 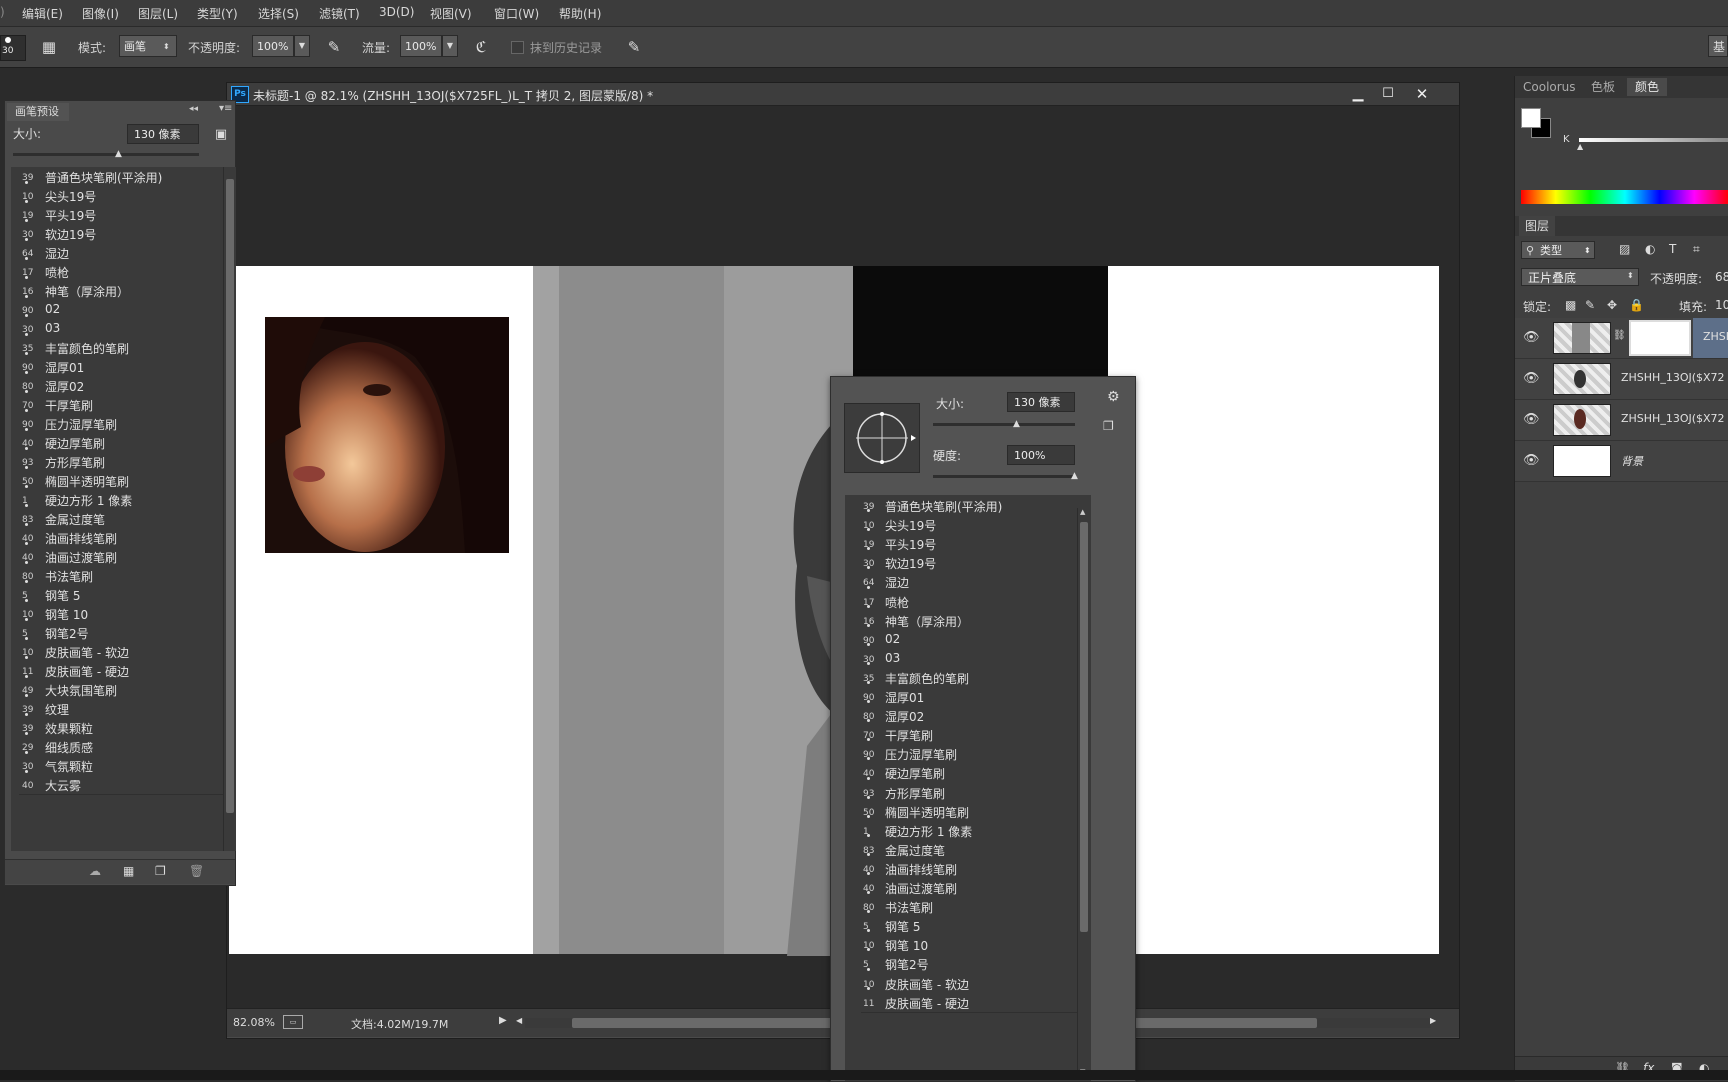 What do you see at coordinates (972, 789) in the screenshot?
I see `brush-preset-item: 93 方形厚笔刷` at bounding box center [972, 789].